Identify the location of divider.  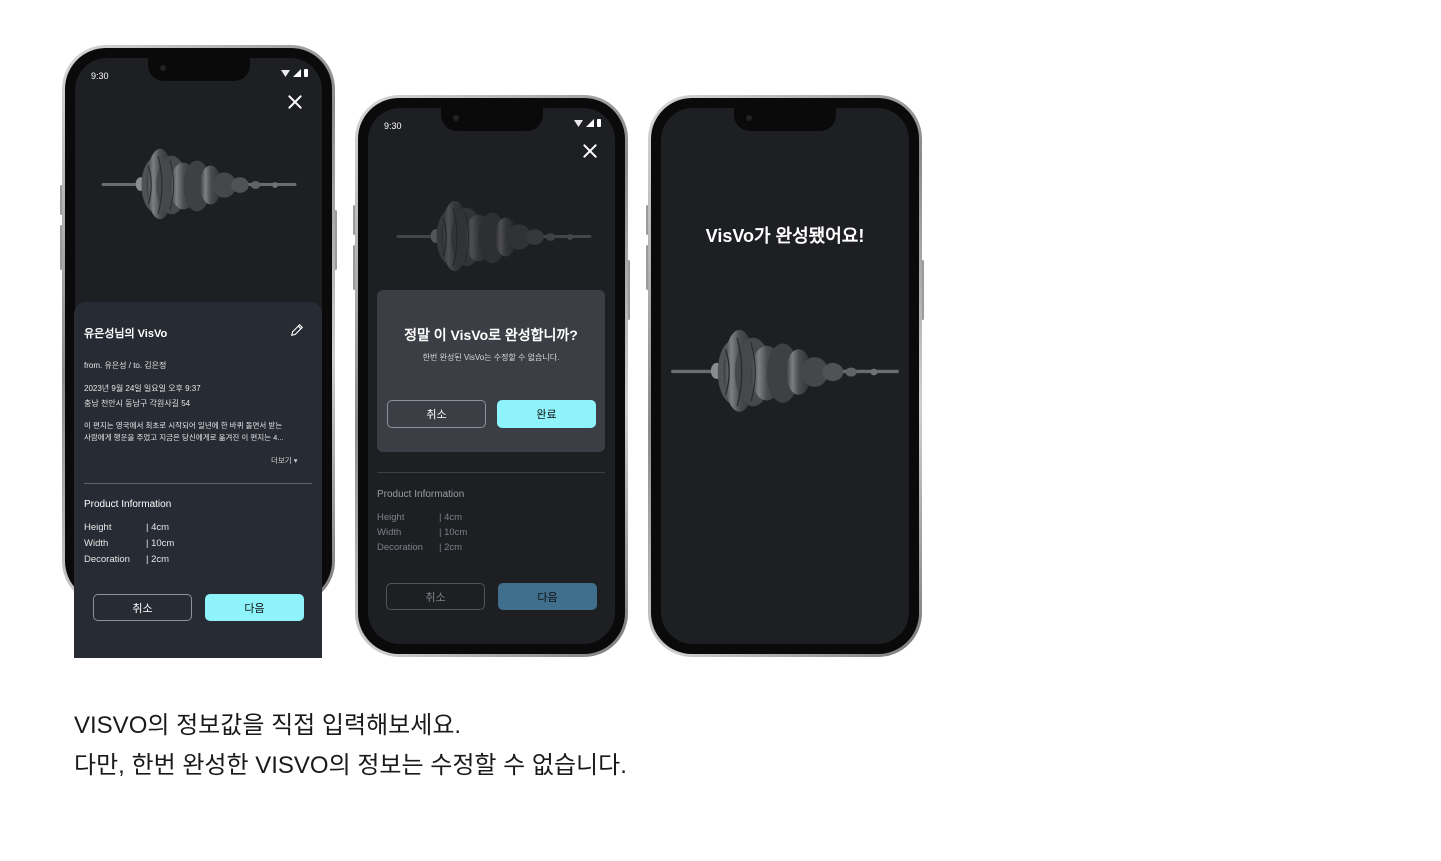
(198, 483).